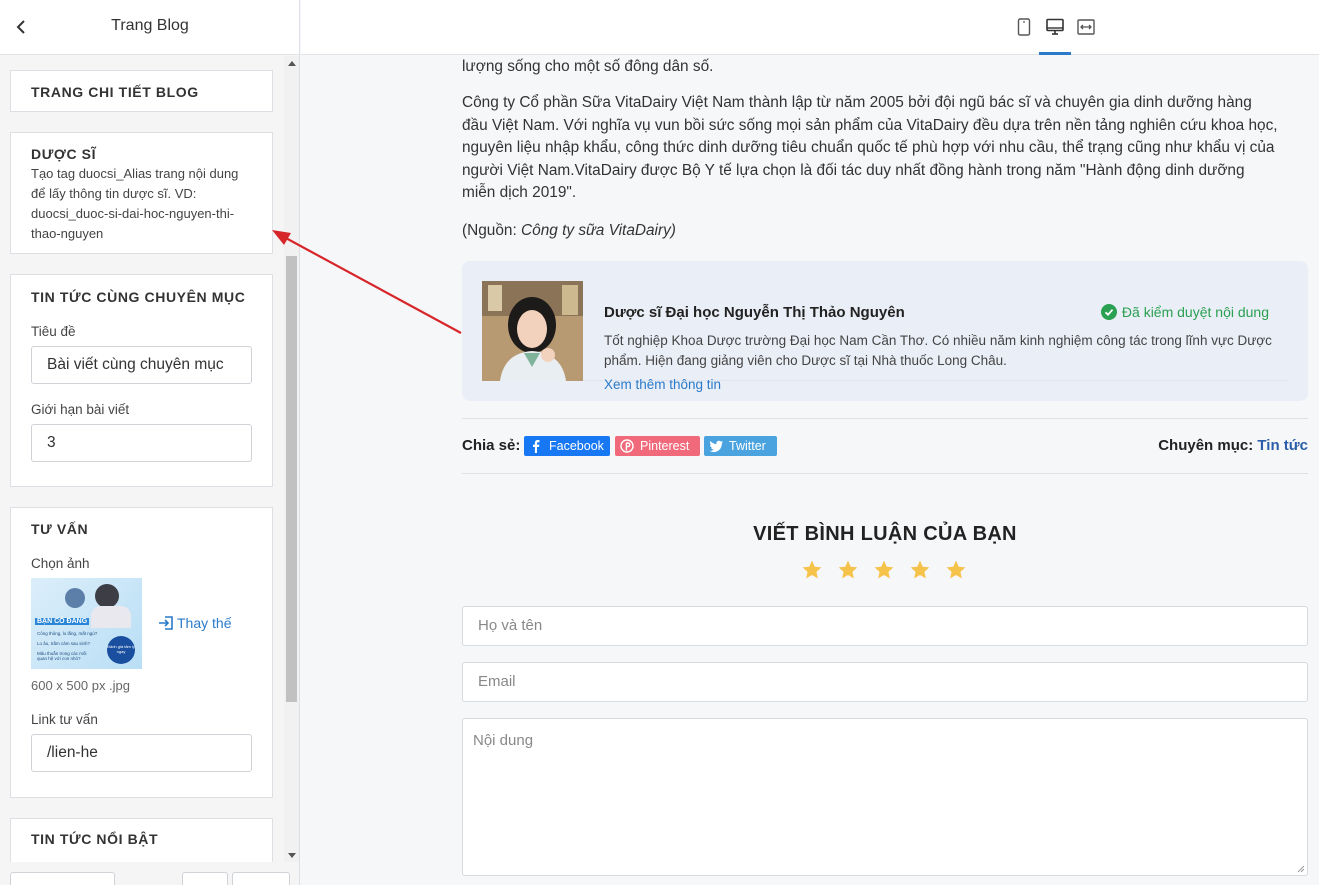  I want to click on check-circle-icon, so click(1108, 312).